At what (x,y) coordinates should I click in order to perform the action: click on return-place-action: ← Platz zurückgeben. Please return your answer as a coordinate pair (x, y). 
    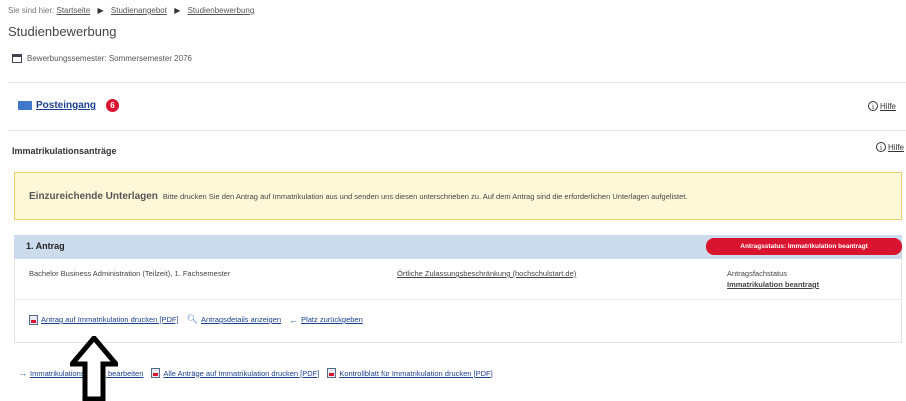
    Looking at the image, I should click on (326, 320).